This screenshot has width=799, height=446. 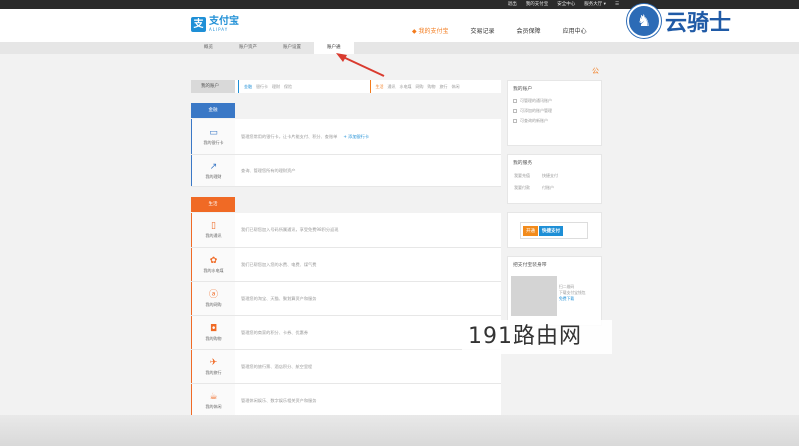 I want to click on life-row-online-shopping: ⓐ 我的网购 管理您的淘宝、天猫、聚划算资产和服务, so click(x=346, y=299).